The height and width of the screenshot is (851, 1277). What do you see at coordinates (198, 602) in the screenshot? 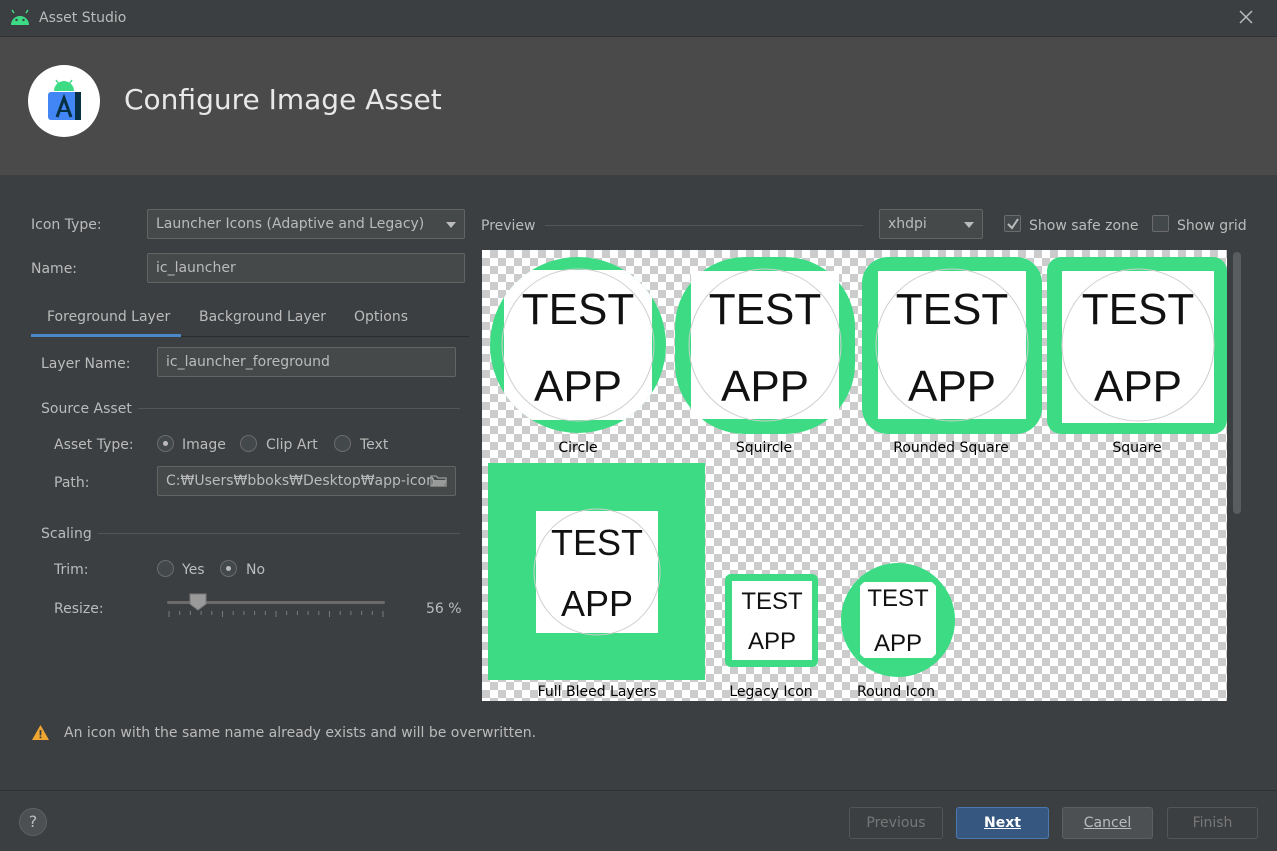
I see `resize-slider-thumb` at bounding box center [198, 602].